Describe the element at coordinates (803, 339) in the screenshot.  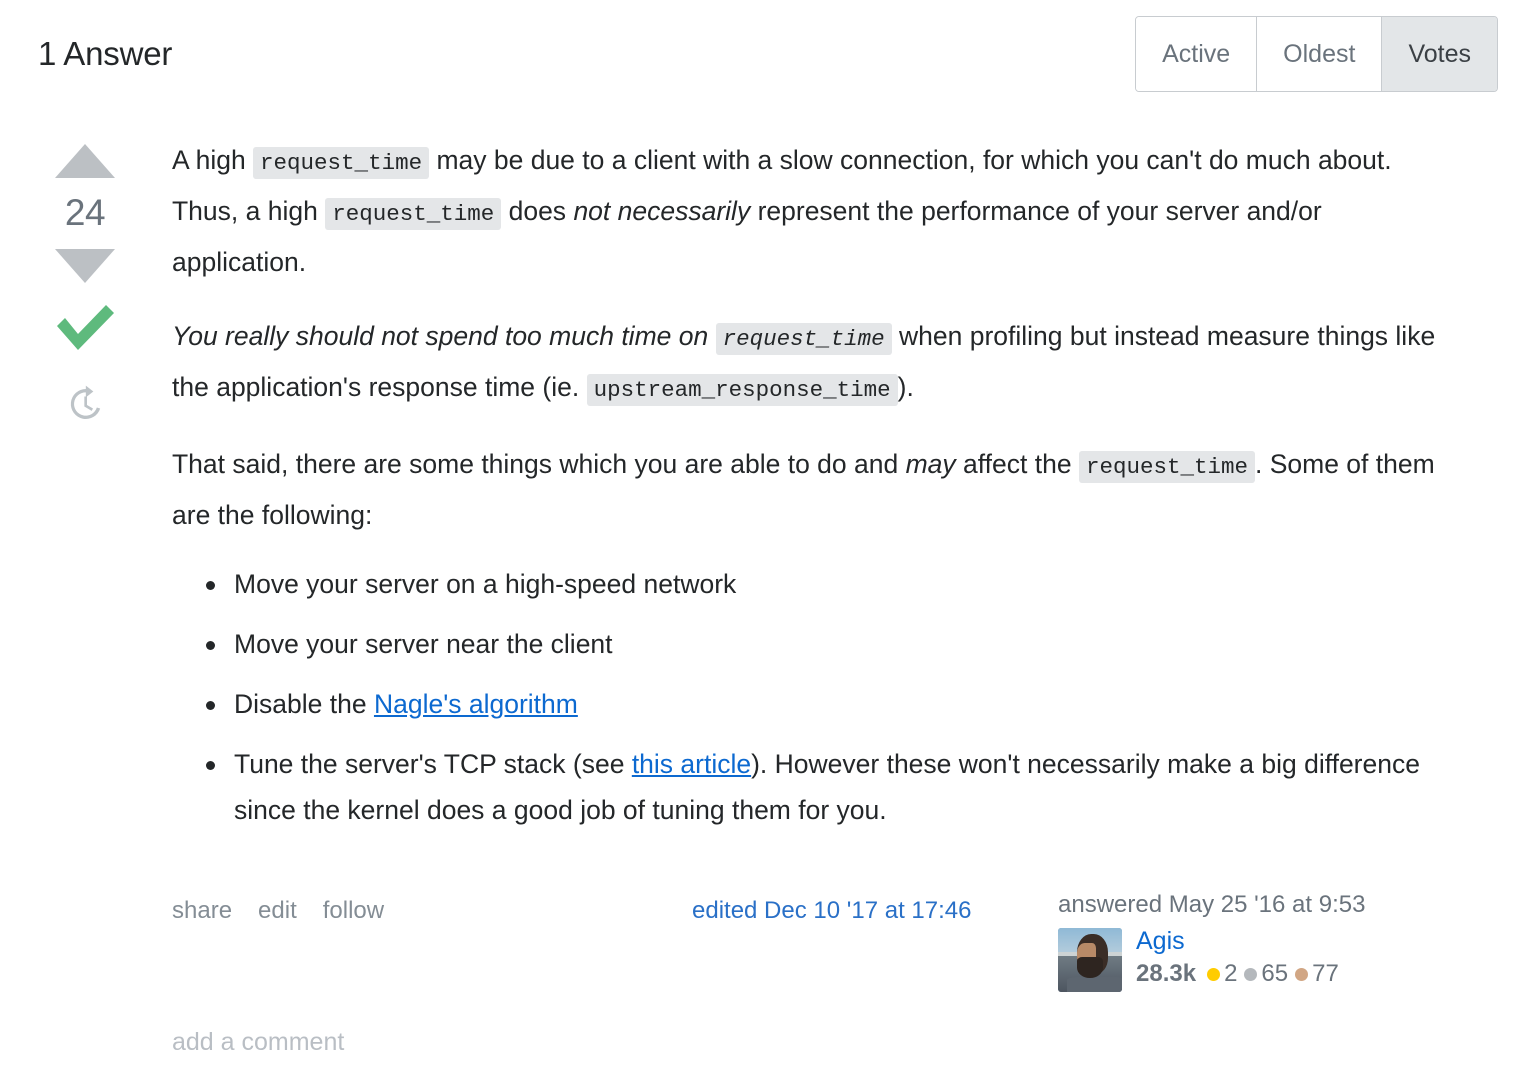
I see `inline-code-request-time-3: request_time` at that location.